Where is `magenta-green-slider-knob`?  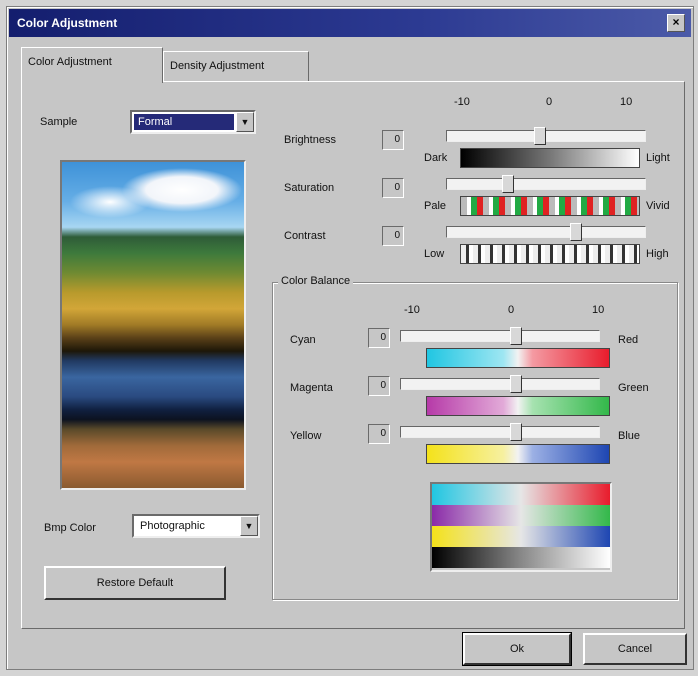 magenta-green-slider-knob is located at coordinates (516, 384).